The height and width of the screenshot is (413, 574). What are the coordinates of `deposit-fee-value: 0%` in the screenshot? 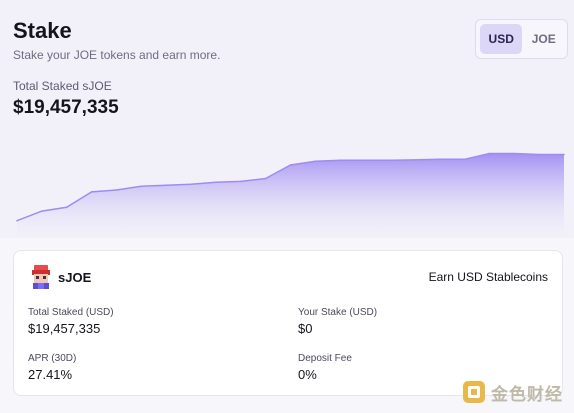 It's located at (307, 374).